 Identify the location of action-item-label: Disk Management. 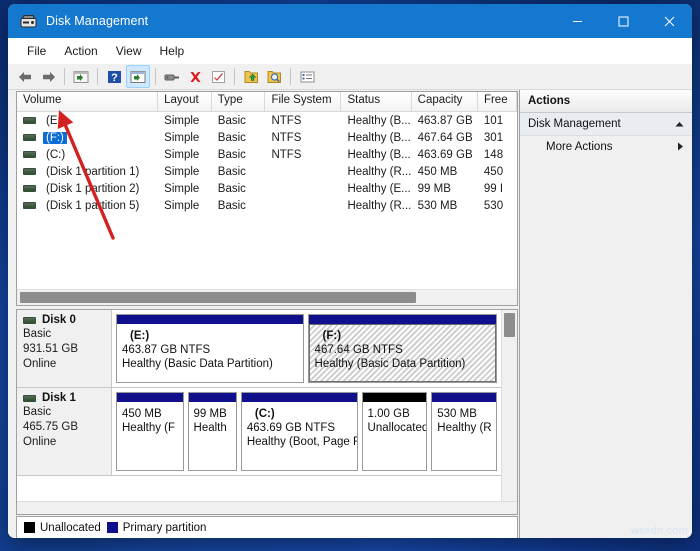
(574, 124).